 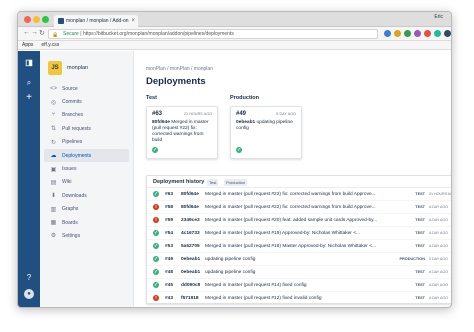 What do you see at coordinates (86, 209) in the screenshot?
I see `sidebar-item-graphs: ▥ Graphs` at bounding box center [86, 209].